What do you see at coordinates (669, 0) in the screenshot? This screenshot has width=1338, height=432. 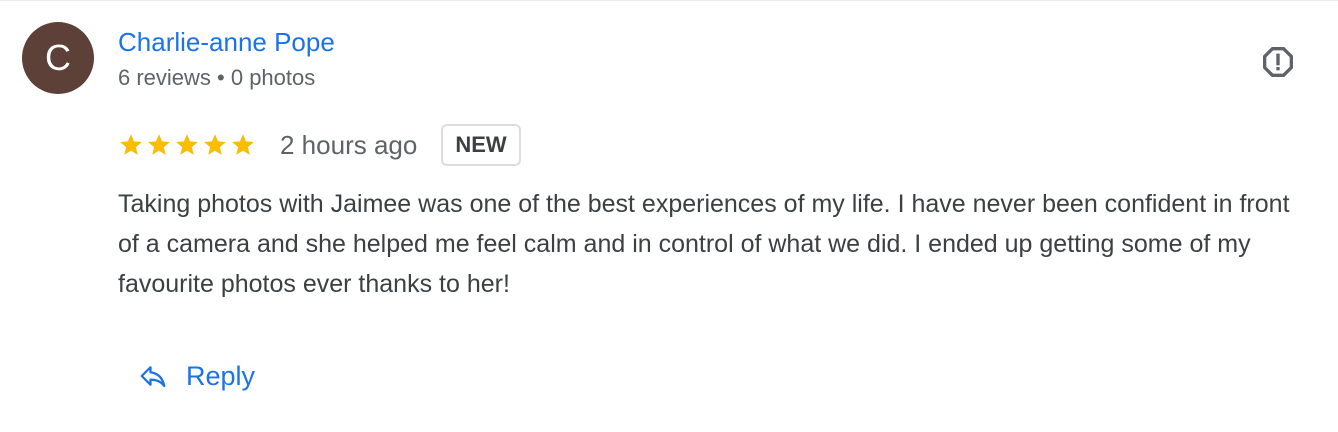 I see `top-divider` at bounding box center [669, 0].